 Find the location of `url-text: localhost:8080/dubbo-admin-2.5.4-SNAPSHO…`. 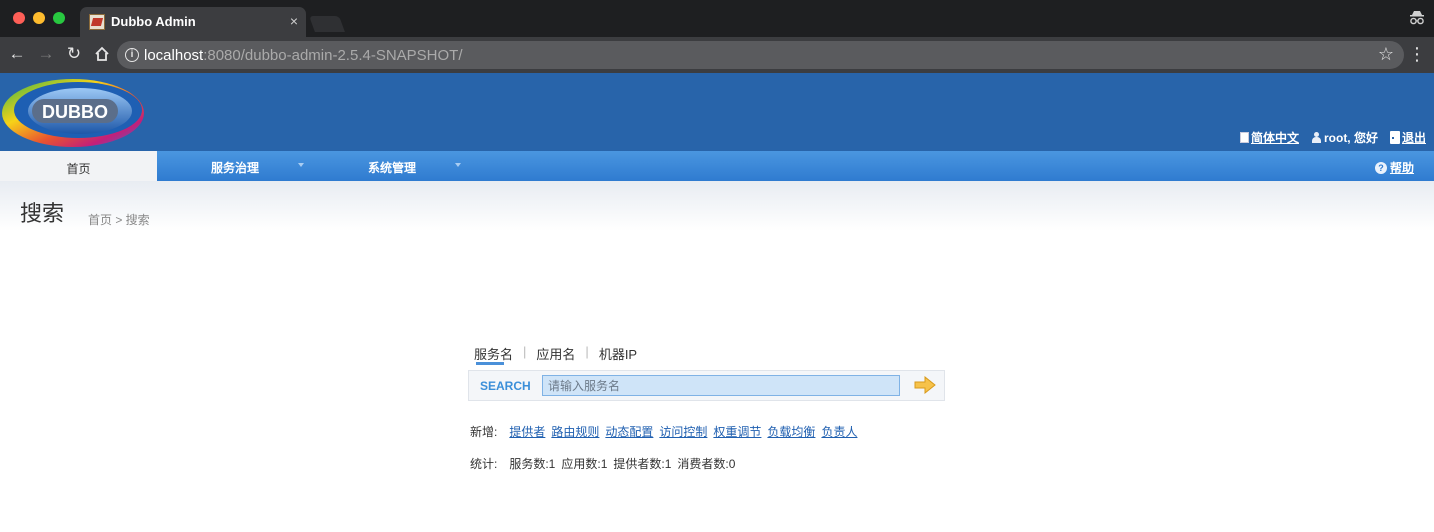

url-text: localhost:8080/dubbo-admin-2.5.4-SNAPSHO… is located at coordinates (303, 55).